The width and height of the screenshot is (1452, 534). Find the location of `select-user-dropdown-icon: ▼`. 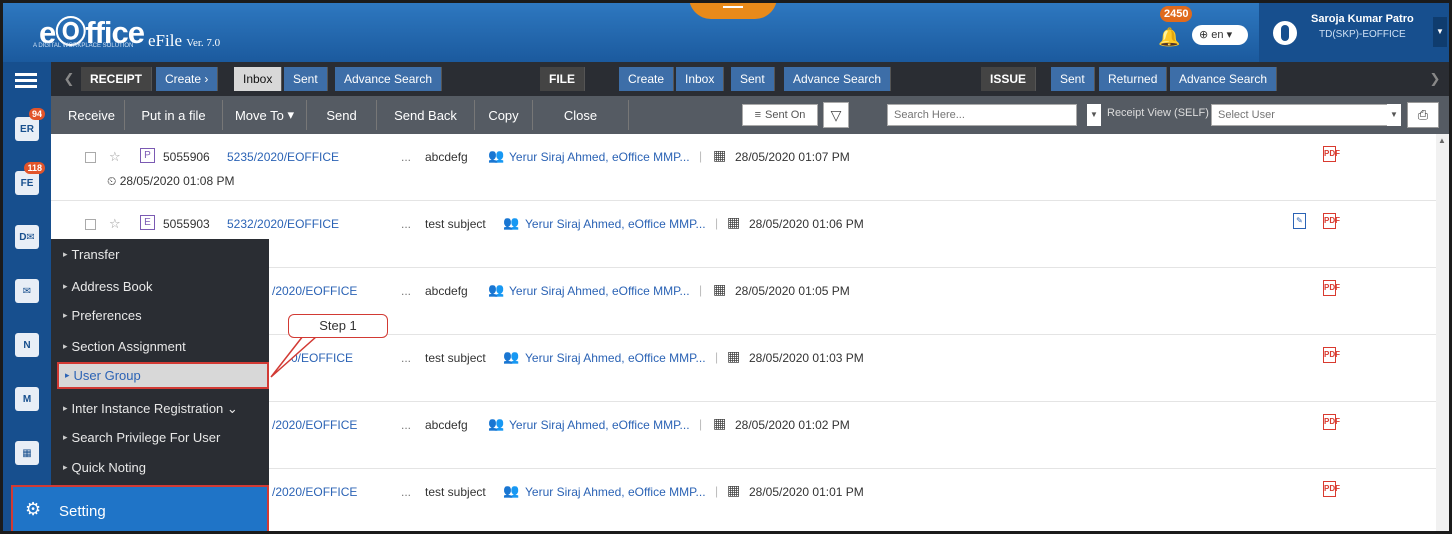

select-user-dropdown-icon: ▼ is located at coordinates (1394, 115).